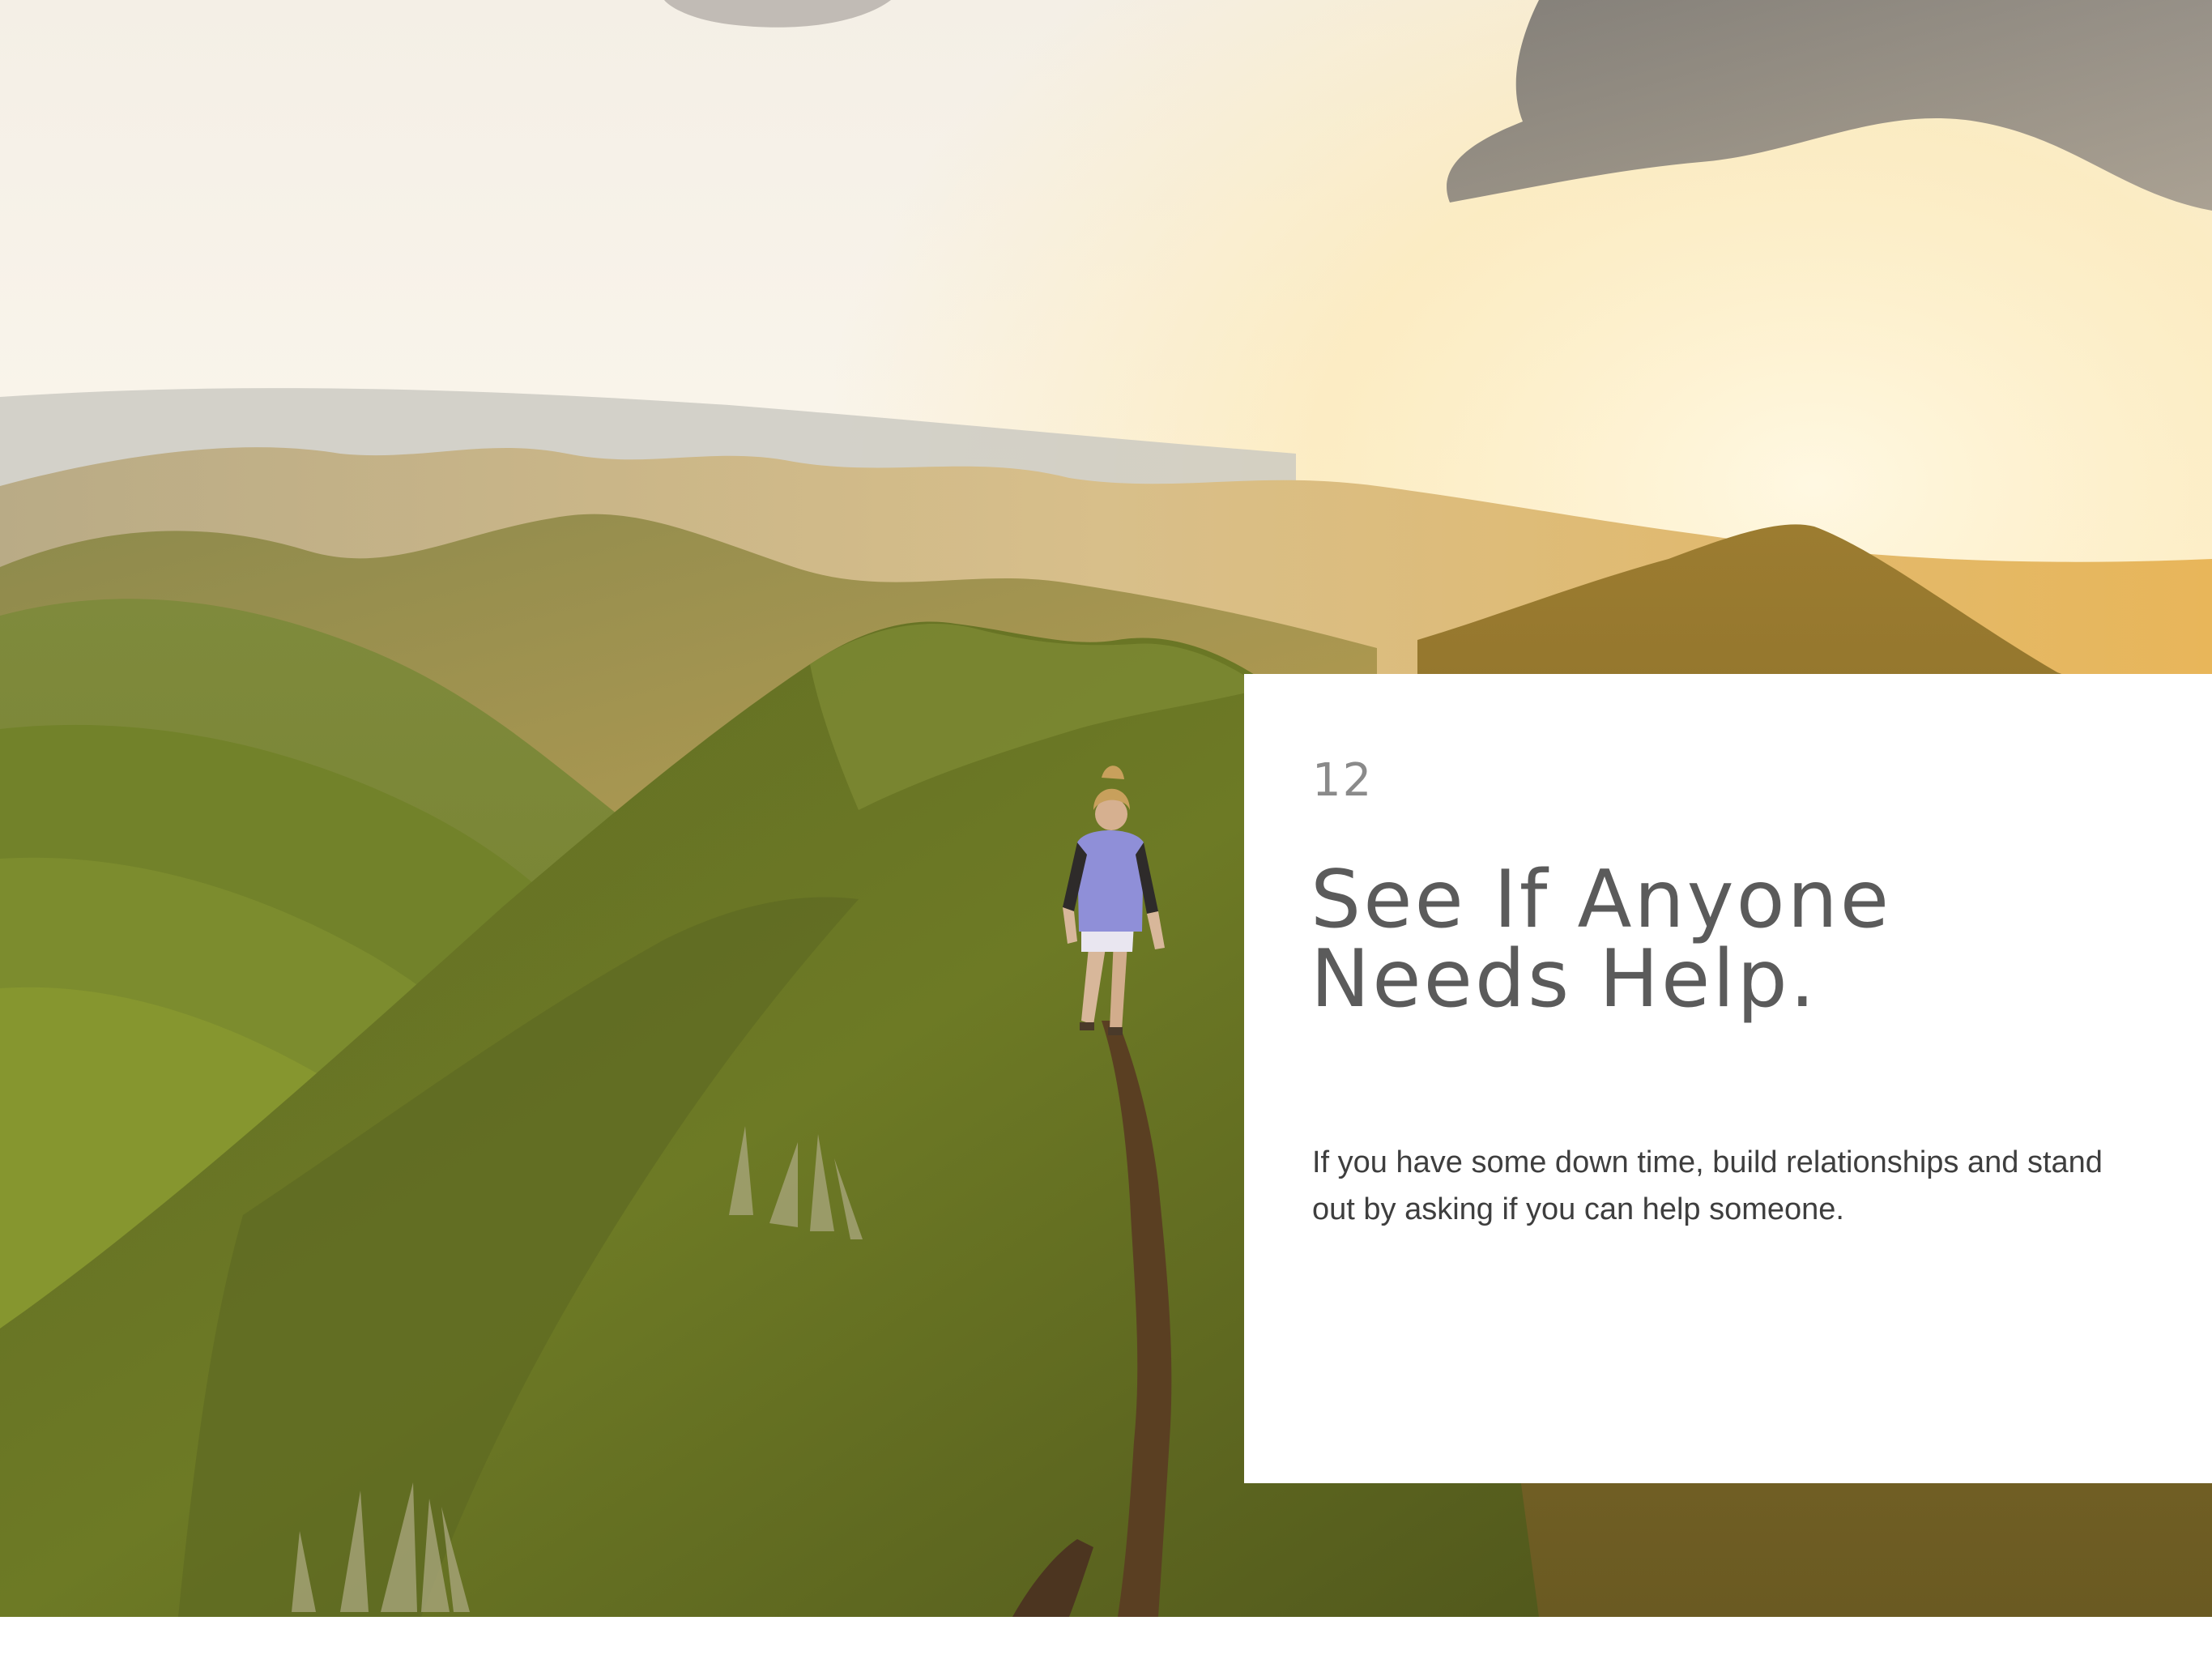  I want to click on slide-number: 12, so click(1343, 780).